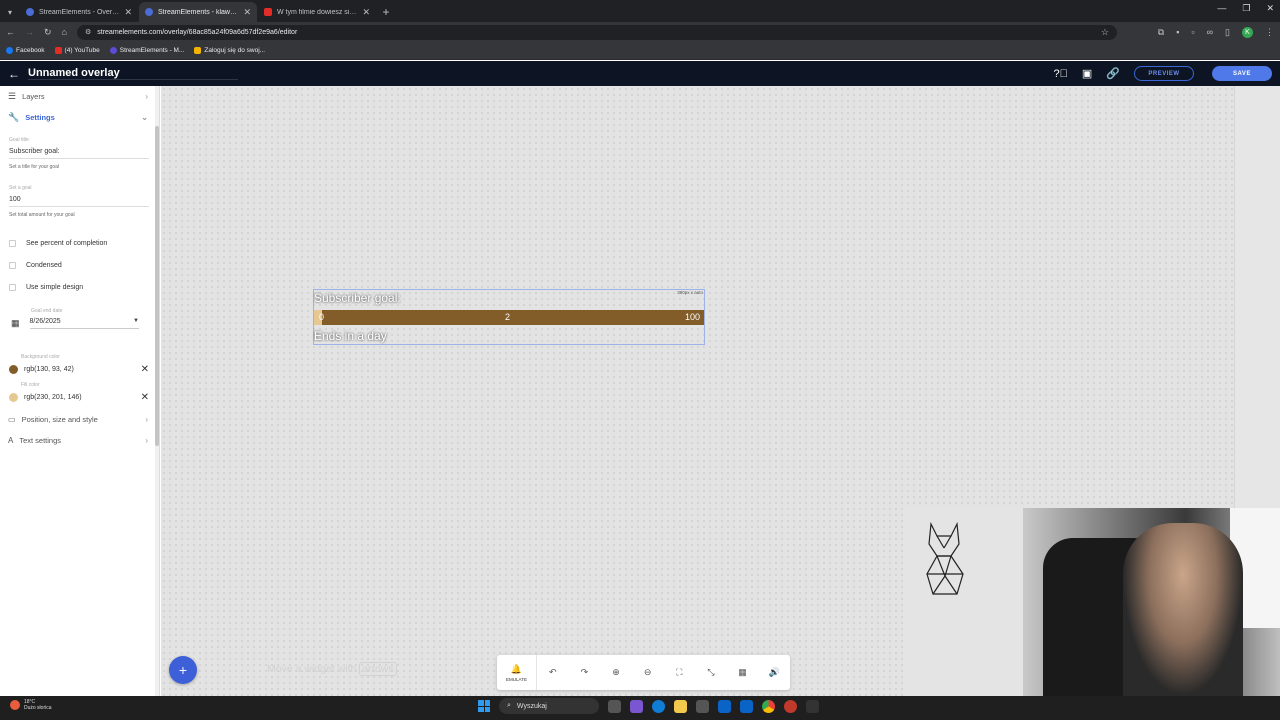 This screenshot has width=1280, height=720. What do you see at coordinates (774, 672) in the screenshot?
I see `volume-icon: 🔊` at bounding box center [774, 672].